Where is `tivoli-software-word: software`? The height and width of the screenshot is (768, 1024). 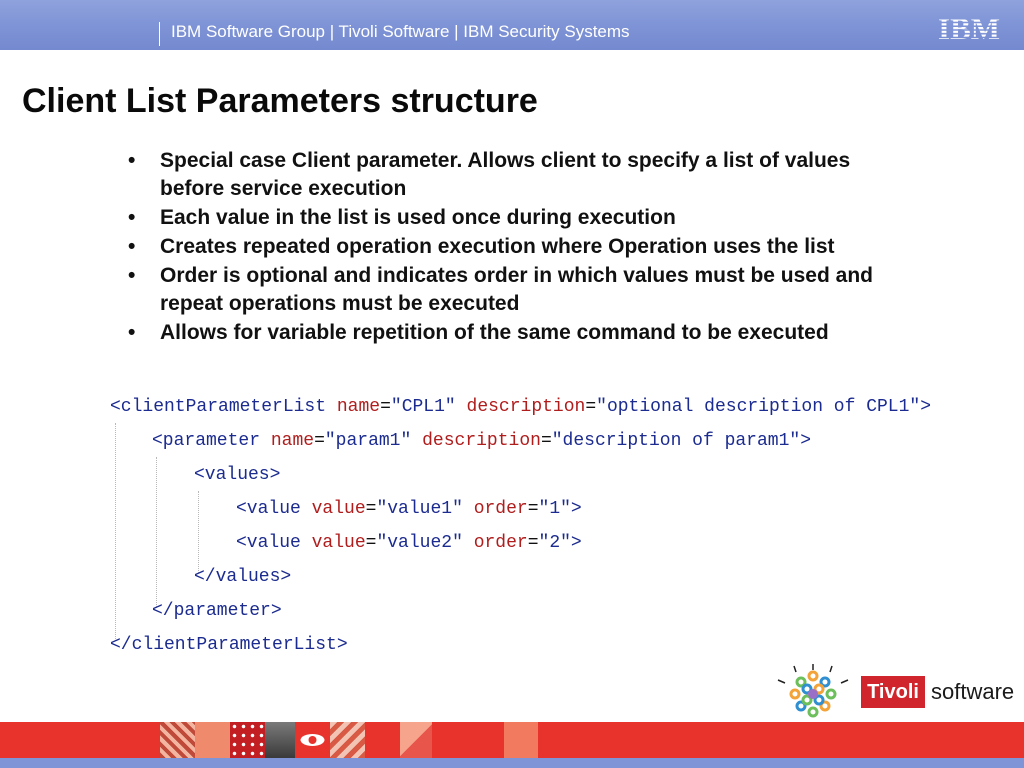
tivoli-software-word: software is located at coordinates (973, 691).